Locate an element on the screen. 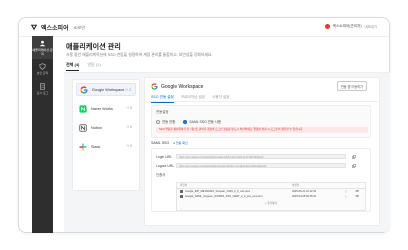  brand-name: 엑스소피어 is located at coordinates (55, 29).